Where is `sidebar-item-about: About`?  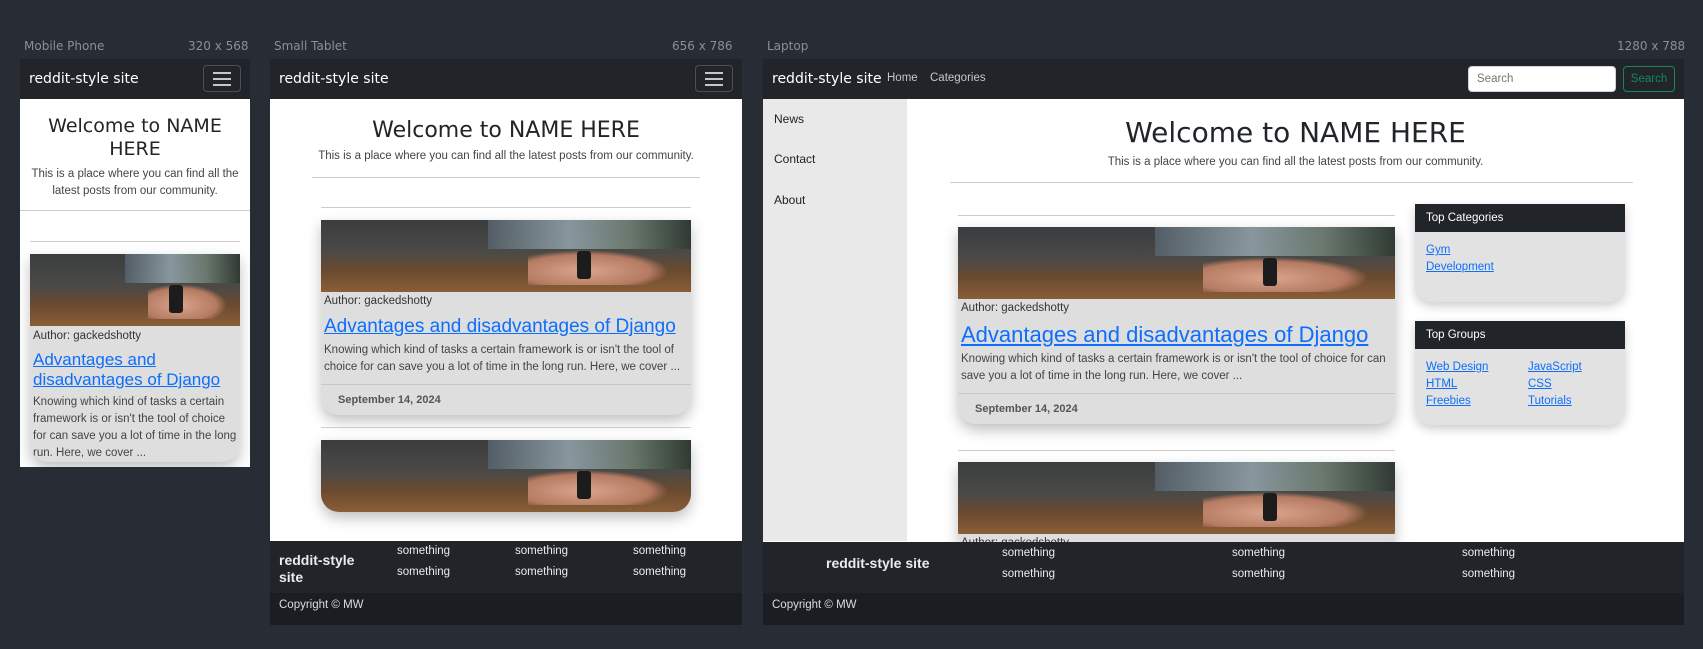
sidebar-item-about: About is located at coordinates (789, 200).